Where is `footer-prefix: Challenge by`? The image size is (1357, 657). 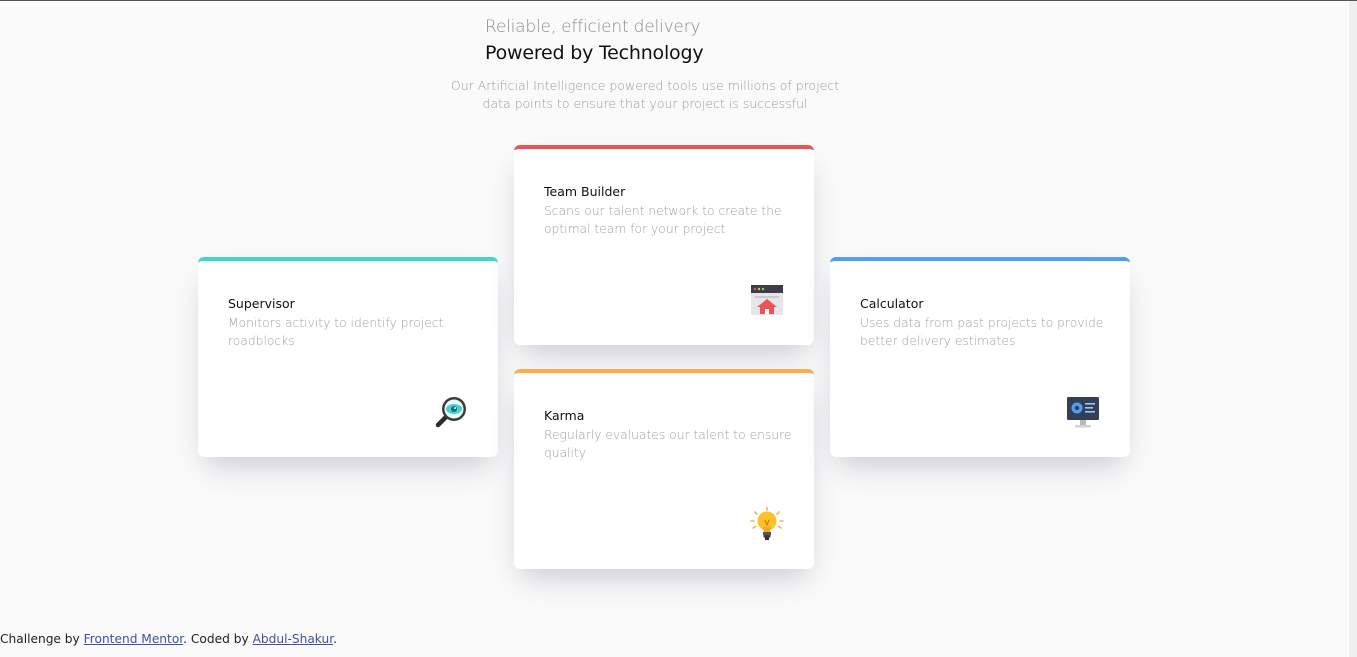 footer-prefix: Challenge by is located at coordinates (42, 639).